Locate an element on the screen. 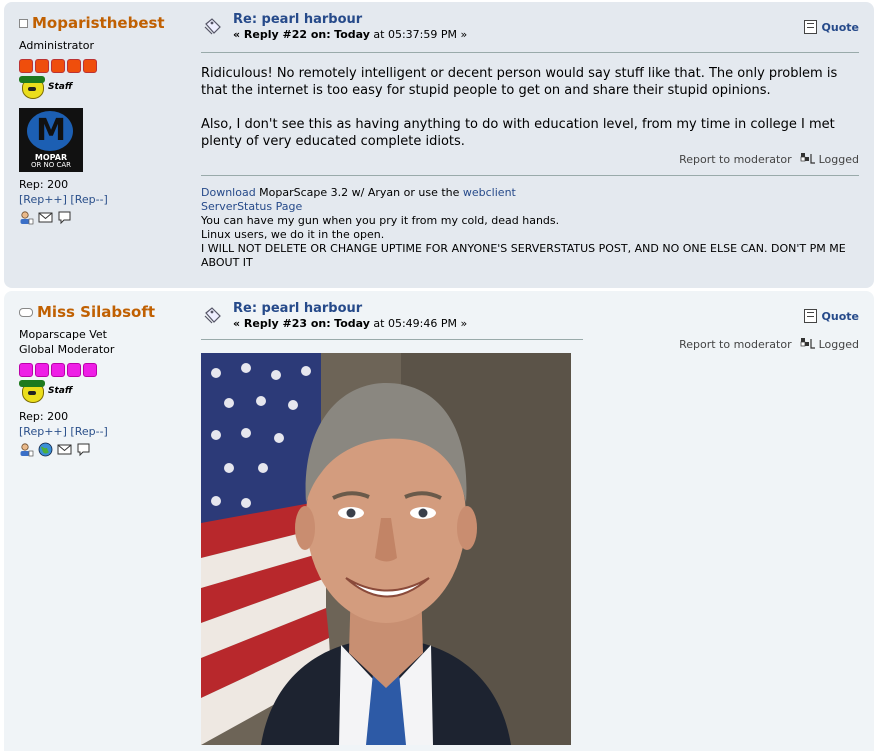  member-group-line: Global Moderator is located at coordinates (67, 349).